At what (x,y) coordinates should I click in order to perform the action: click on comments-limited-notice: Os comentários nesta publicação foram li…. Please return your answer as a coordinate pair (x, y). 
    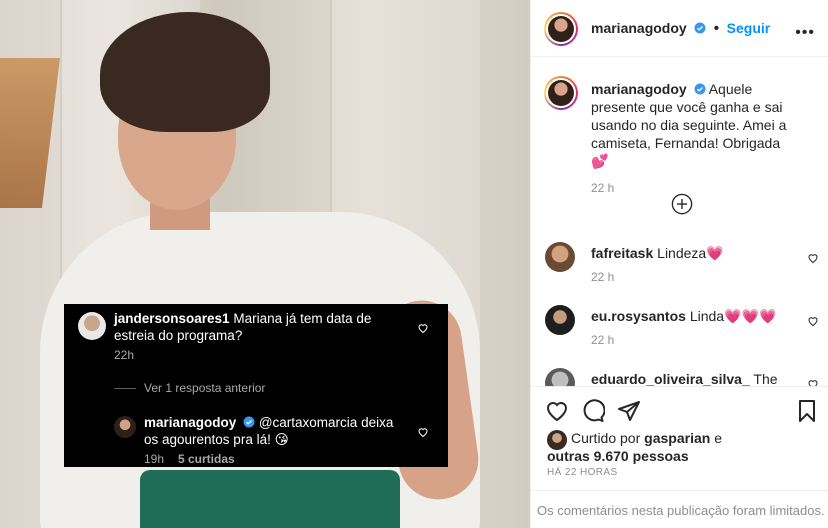
    Looking at the image, I should click on (679, 509).